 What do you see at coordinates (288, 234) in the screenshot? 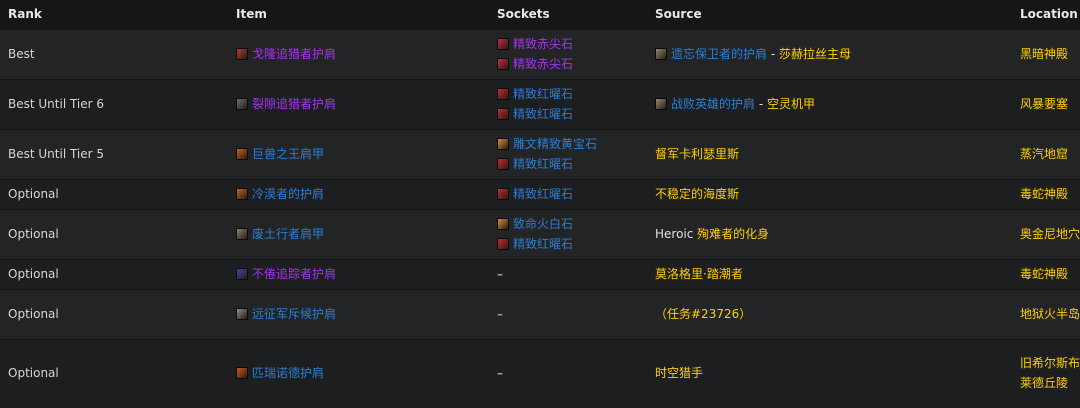
I see `item-name: 废土行者肩甲` at bounding box center [288, 234].